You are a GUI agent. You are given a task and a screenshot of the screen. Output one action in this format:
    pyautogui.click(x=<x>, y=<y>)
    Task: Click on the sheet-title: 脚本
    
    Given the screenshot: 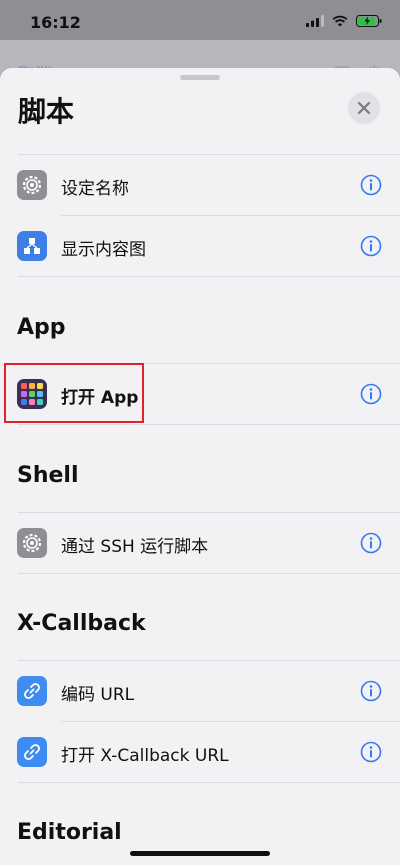 What is the action you would take?
    pyautogui.click(x=46, y=111)
    